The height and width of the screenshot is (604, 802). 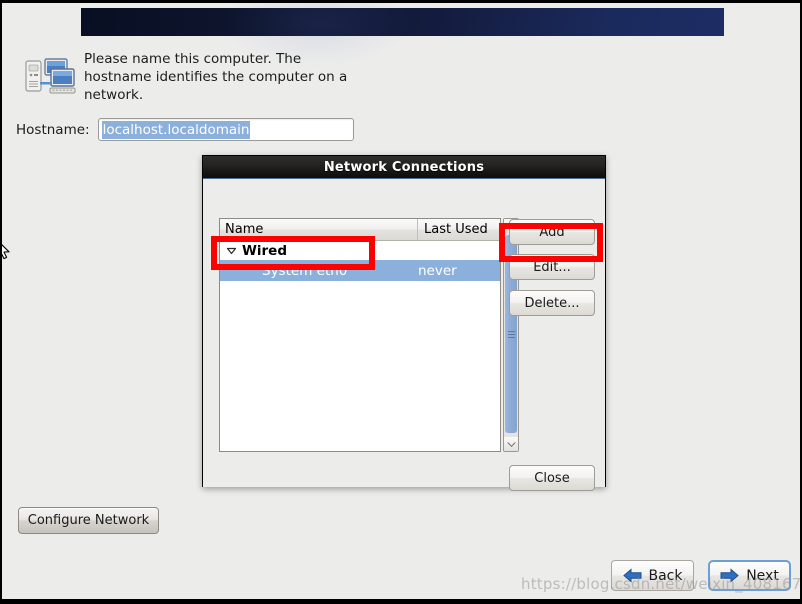 I want to click on connection-name: System eth0, so click(x=305, y=270).